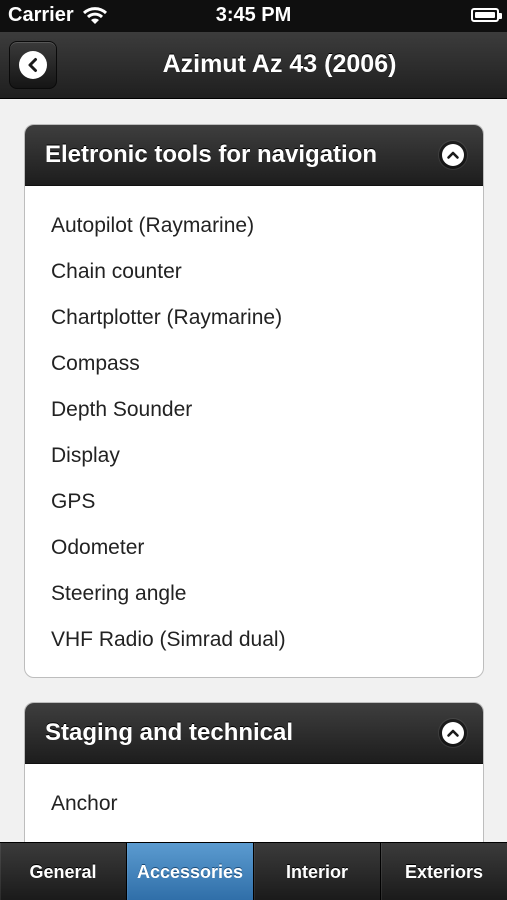  I want to click on section-title: Staging and technical, so click(169, 732).